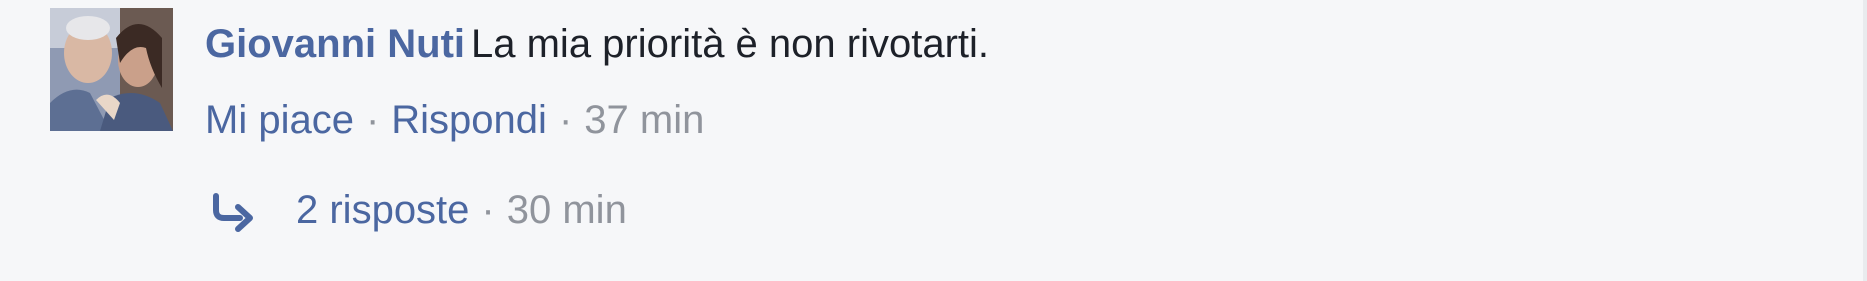 This screenshot has height=281, width=1867. I want to click on reply-link: Rispondi, so click(469, 120).